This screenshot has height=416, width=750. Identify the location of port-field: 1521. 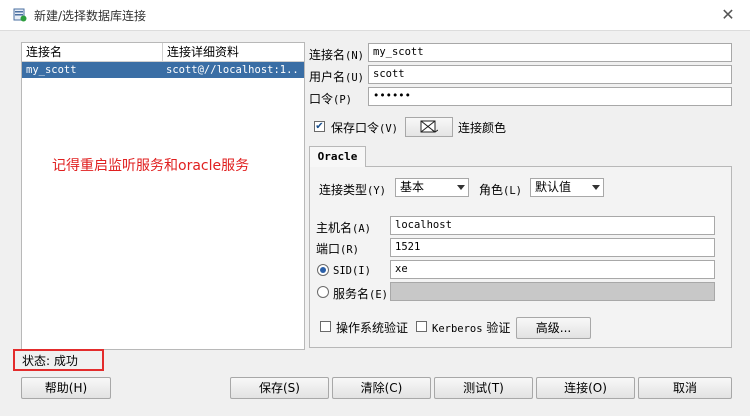
(552, 247).